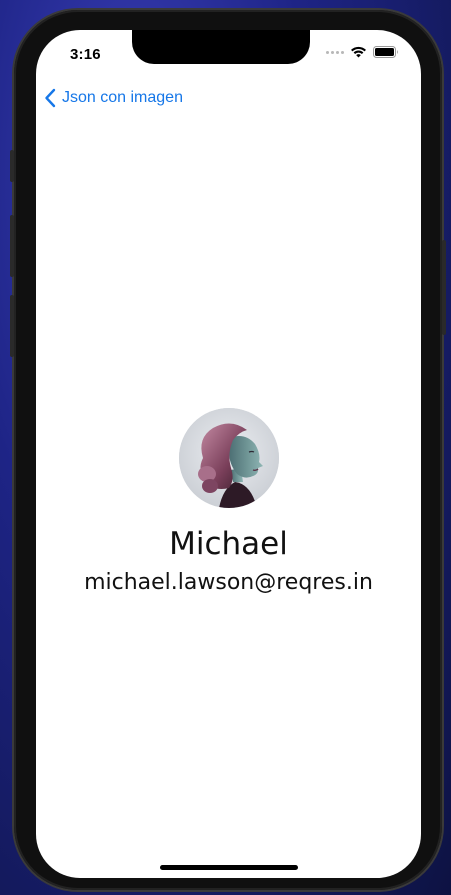 Image resolution: width=451 pixels, height=895 pixels. Describe the element at coordinates (50, 98) in the screenshot. I see `chevron-left-icon` at that location.